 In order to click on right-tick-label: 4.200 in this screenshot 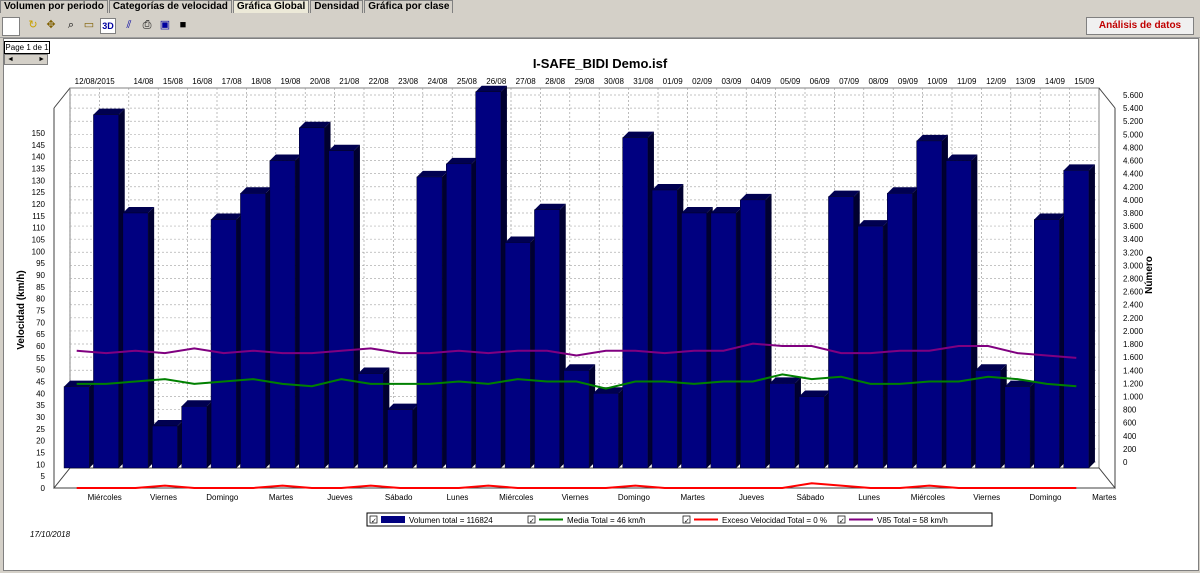, I will do `click(1133, 187)`.